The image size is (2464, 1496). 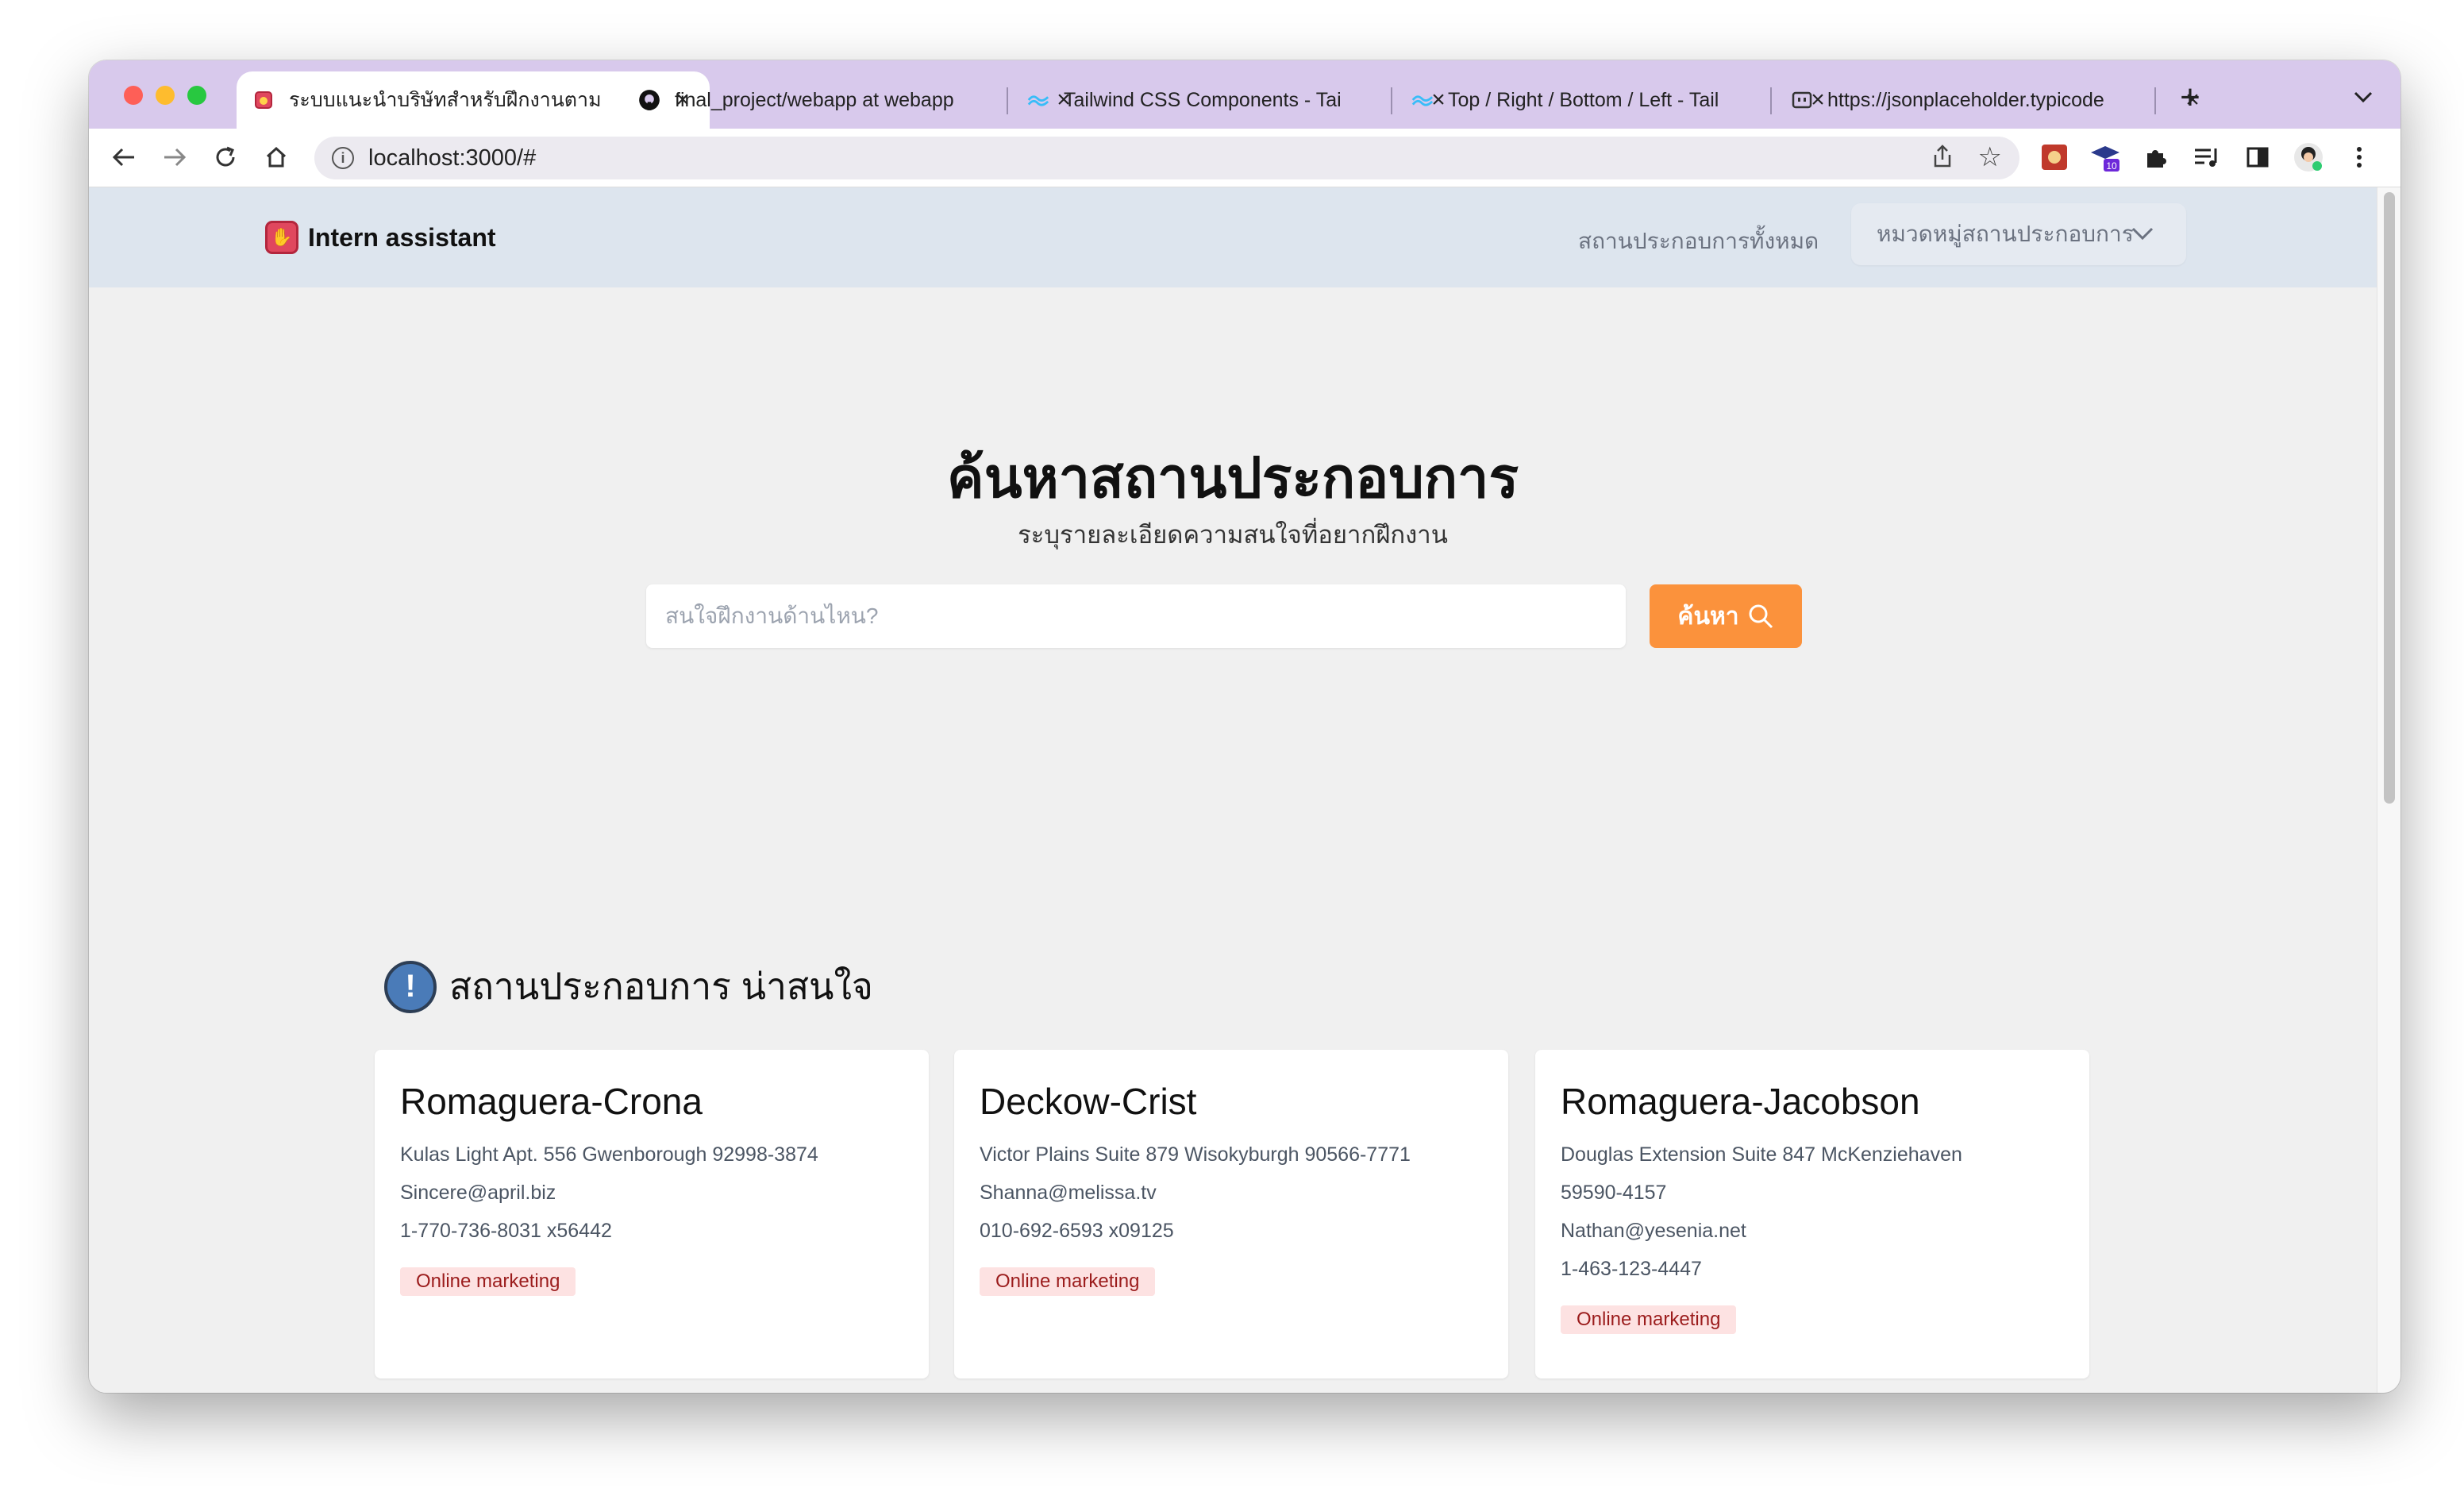 What do you see at coordinates (1233, 535) in the screenshot?
I see `page-subtitle: ระบุรายละเอียดความสนใจที่อยากฝึกงาน` at bounding box center [1233, 535].